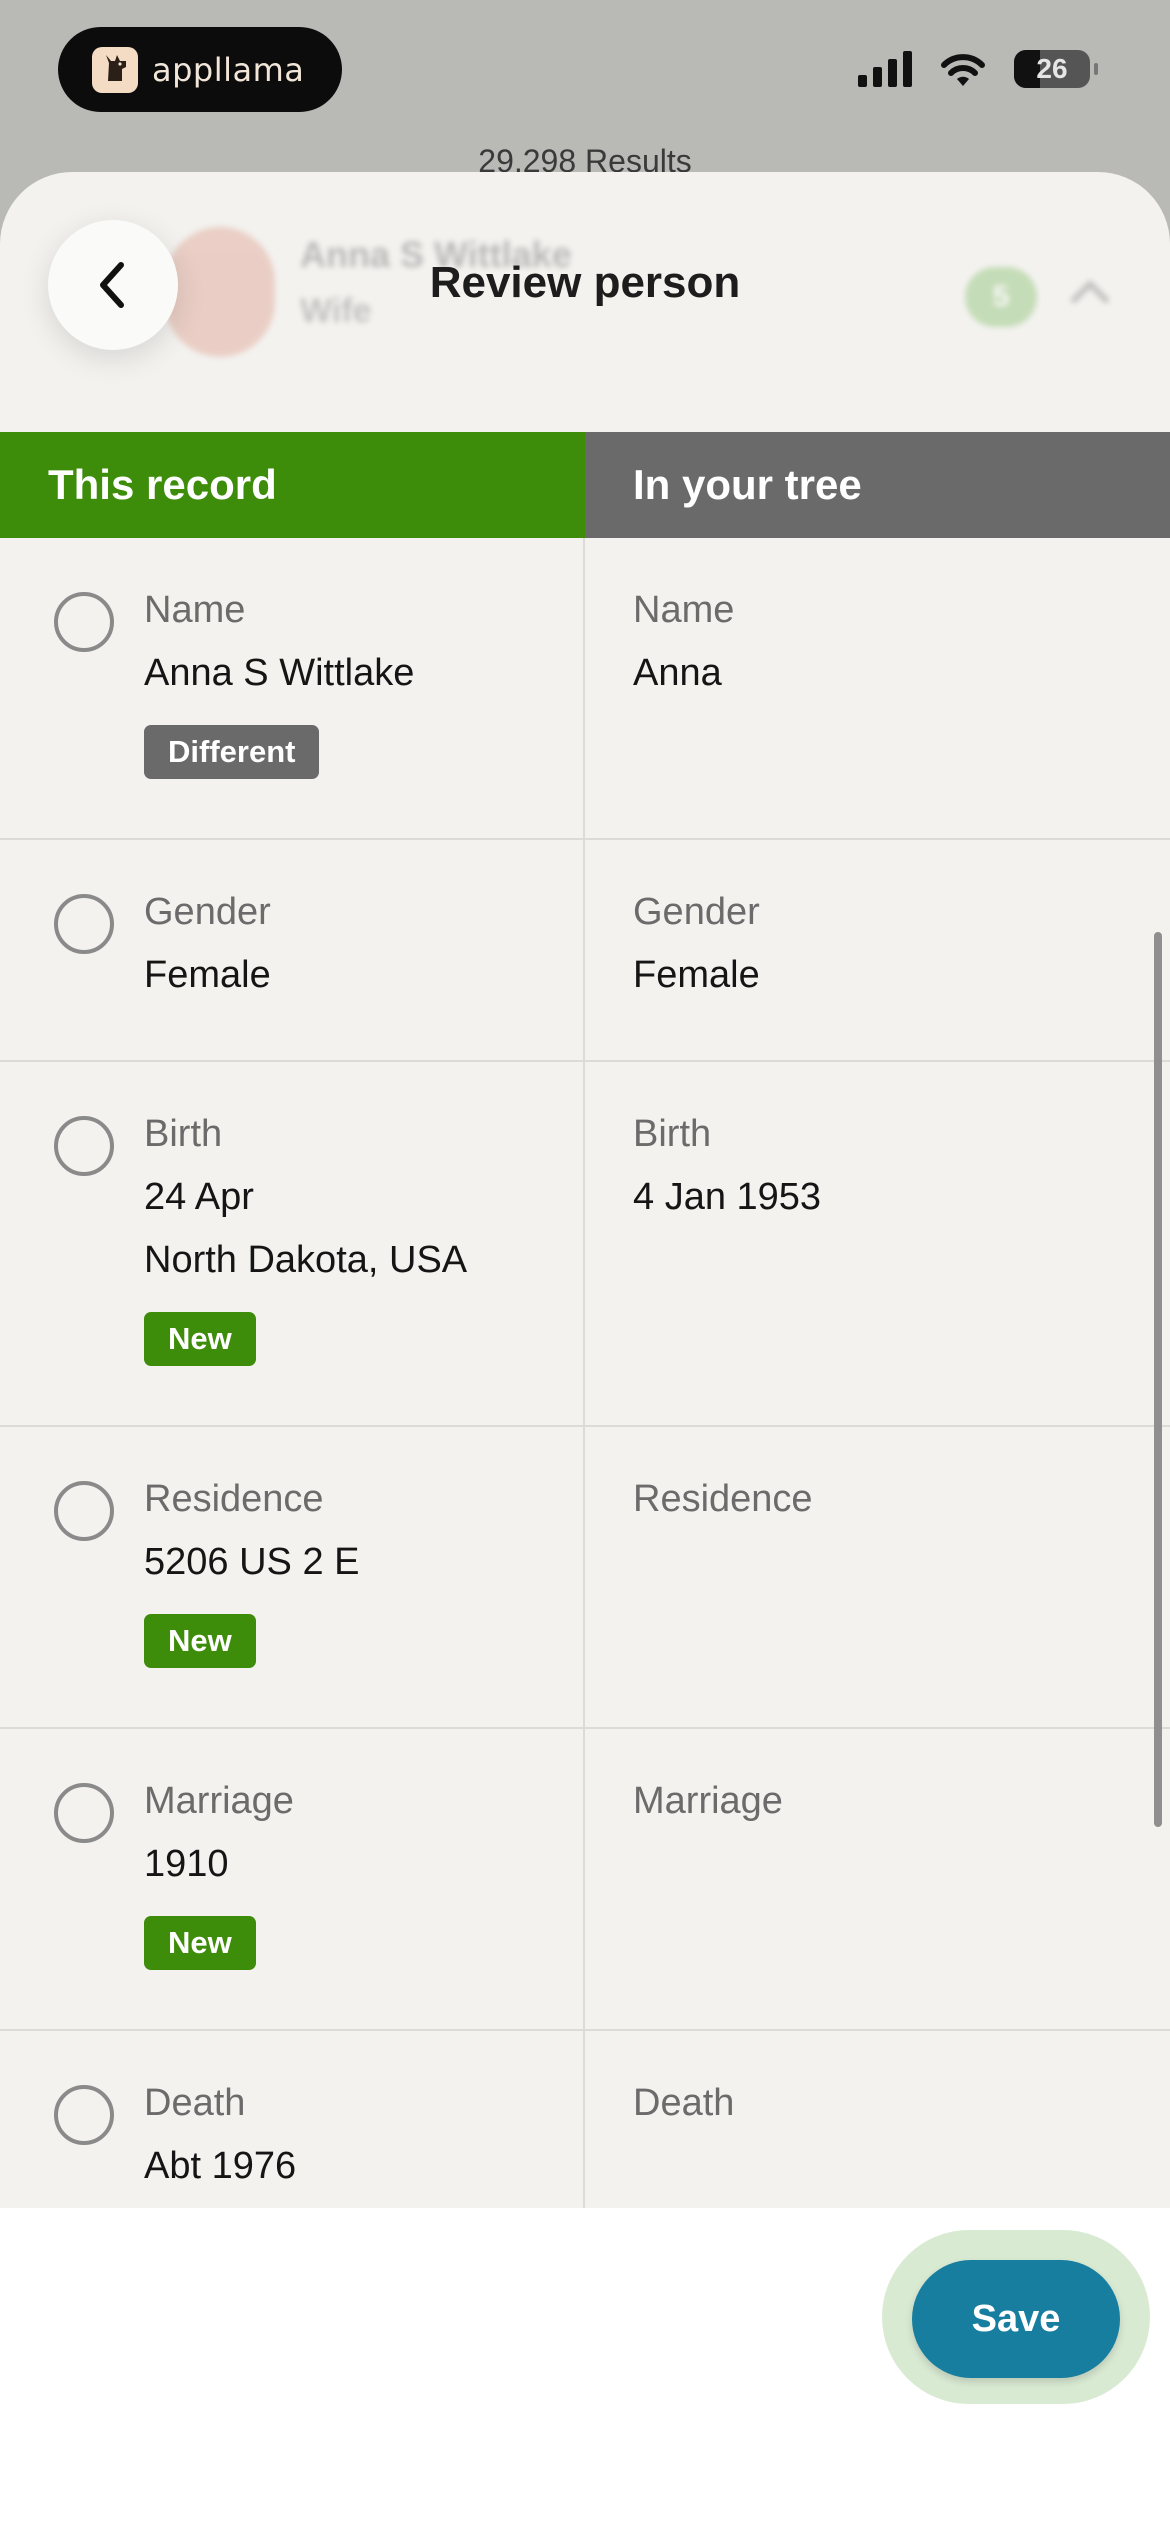  Describe the element at coordinates (877, 1243) in the screenshot. I see `tree-cell: Birth 4 Jan 1953` at that location.